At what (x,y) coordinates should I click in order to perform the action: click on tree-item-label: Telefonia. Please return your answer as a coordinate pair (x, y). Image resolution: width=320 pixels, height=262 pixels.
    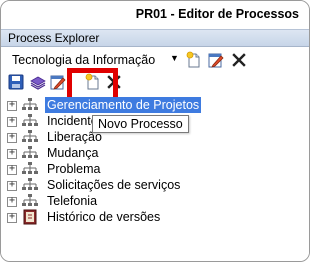
    Looking at the image, I should click on (72, 201).